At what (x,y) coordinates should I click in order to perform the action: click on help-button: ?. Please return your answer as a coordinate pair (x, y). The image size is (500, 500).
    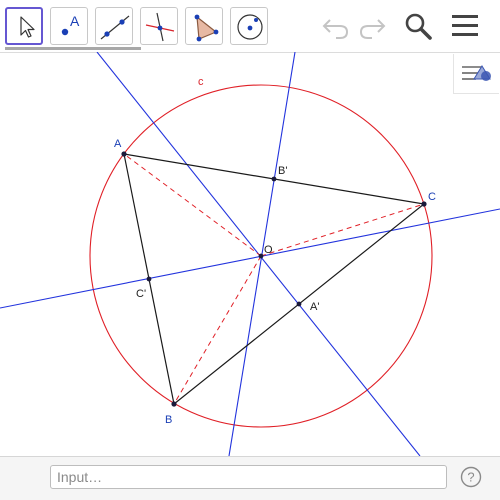
    Looking at the image, I should click on (471, 477).